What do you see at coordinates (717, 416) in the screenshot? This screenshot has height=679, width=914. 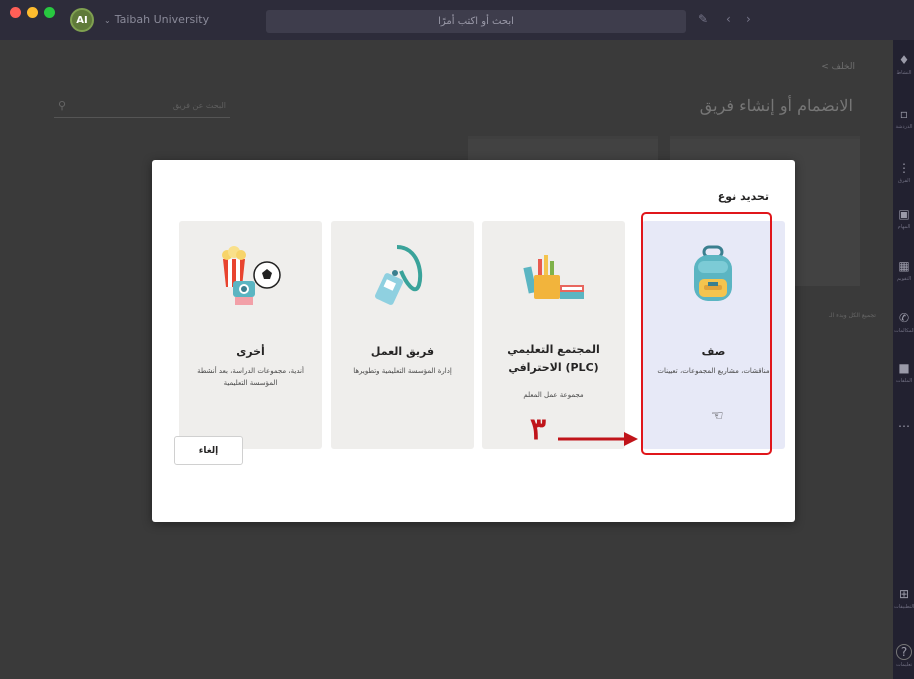 I see `hand-cursor-icon: ☜` at bounding box center [717, 416].